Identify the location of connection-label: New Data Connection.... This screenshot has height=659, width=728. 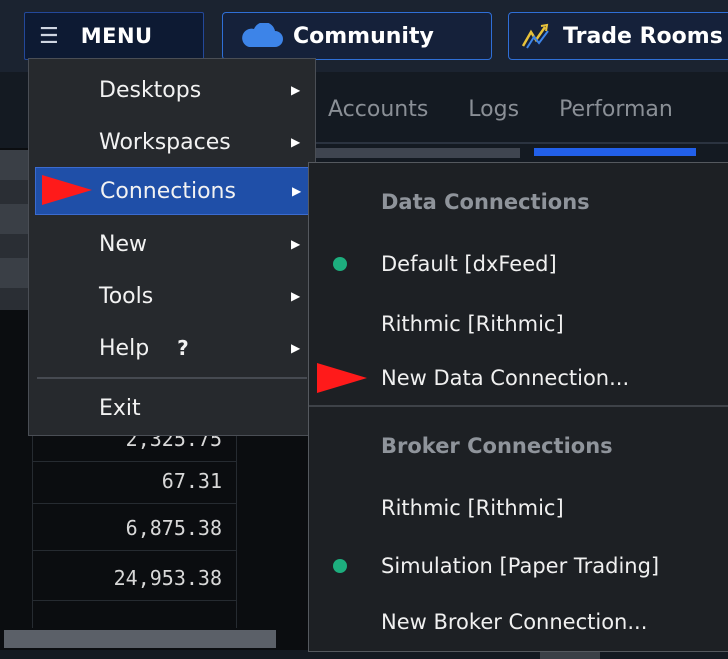
(505, 378).